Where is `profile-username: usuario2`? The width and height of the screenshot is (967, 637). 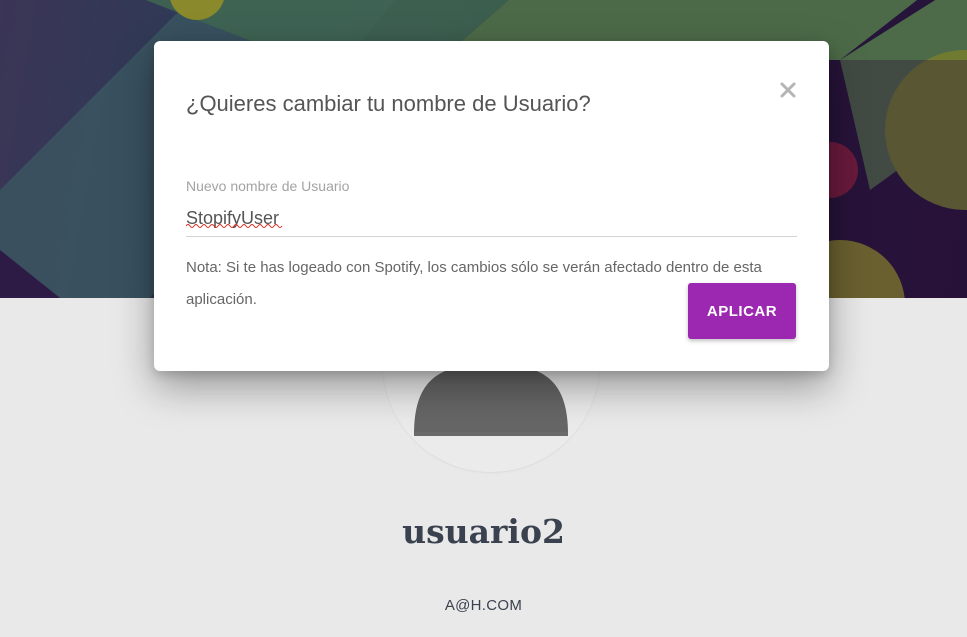 profile-username: usuario2 is located at coordinates (483, 531).